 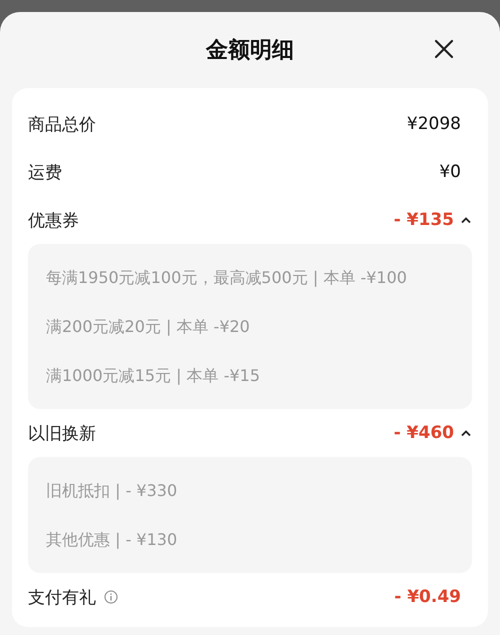 What do you see at coordinates (424, 220) in the screenshot?
I see `amount: - ¥135` at bounding box center [424, 220].